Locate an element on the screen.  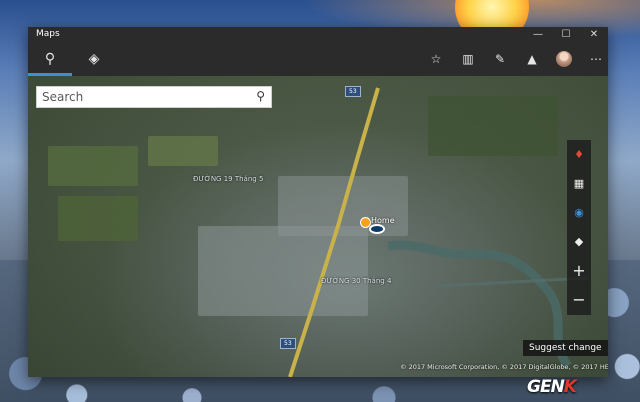
tilt-button: ▦ is located at coordinates (579, 183).